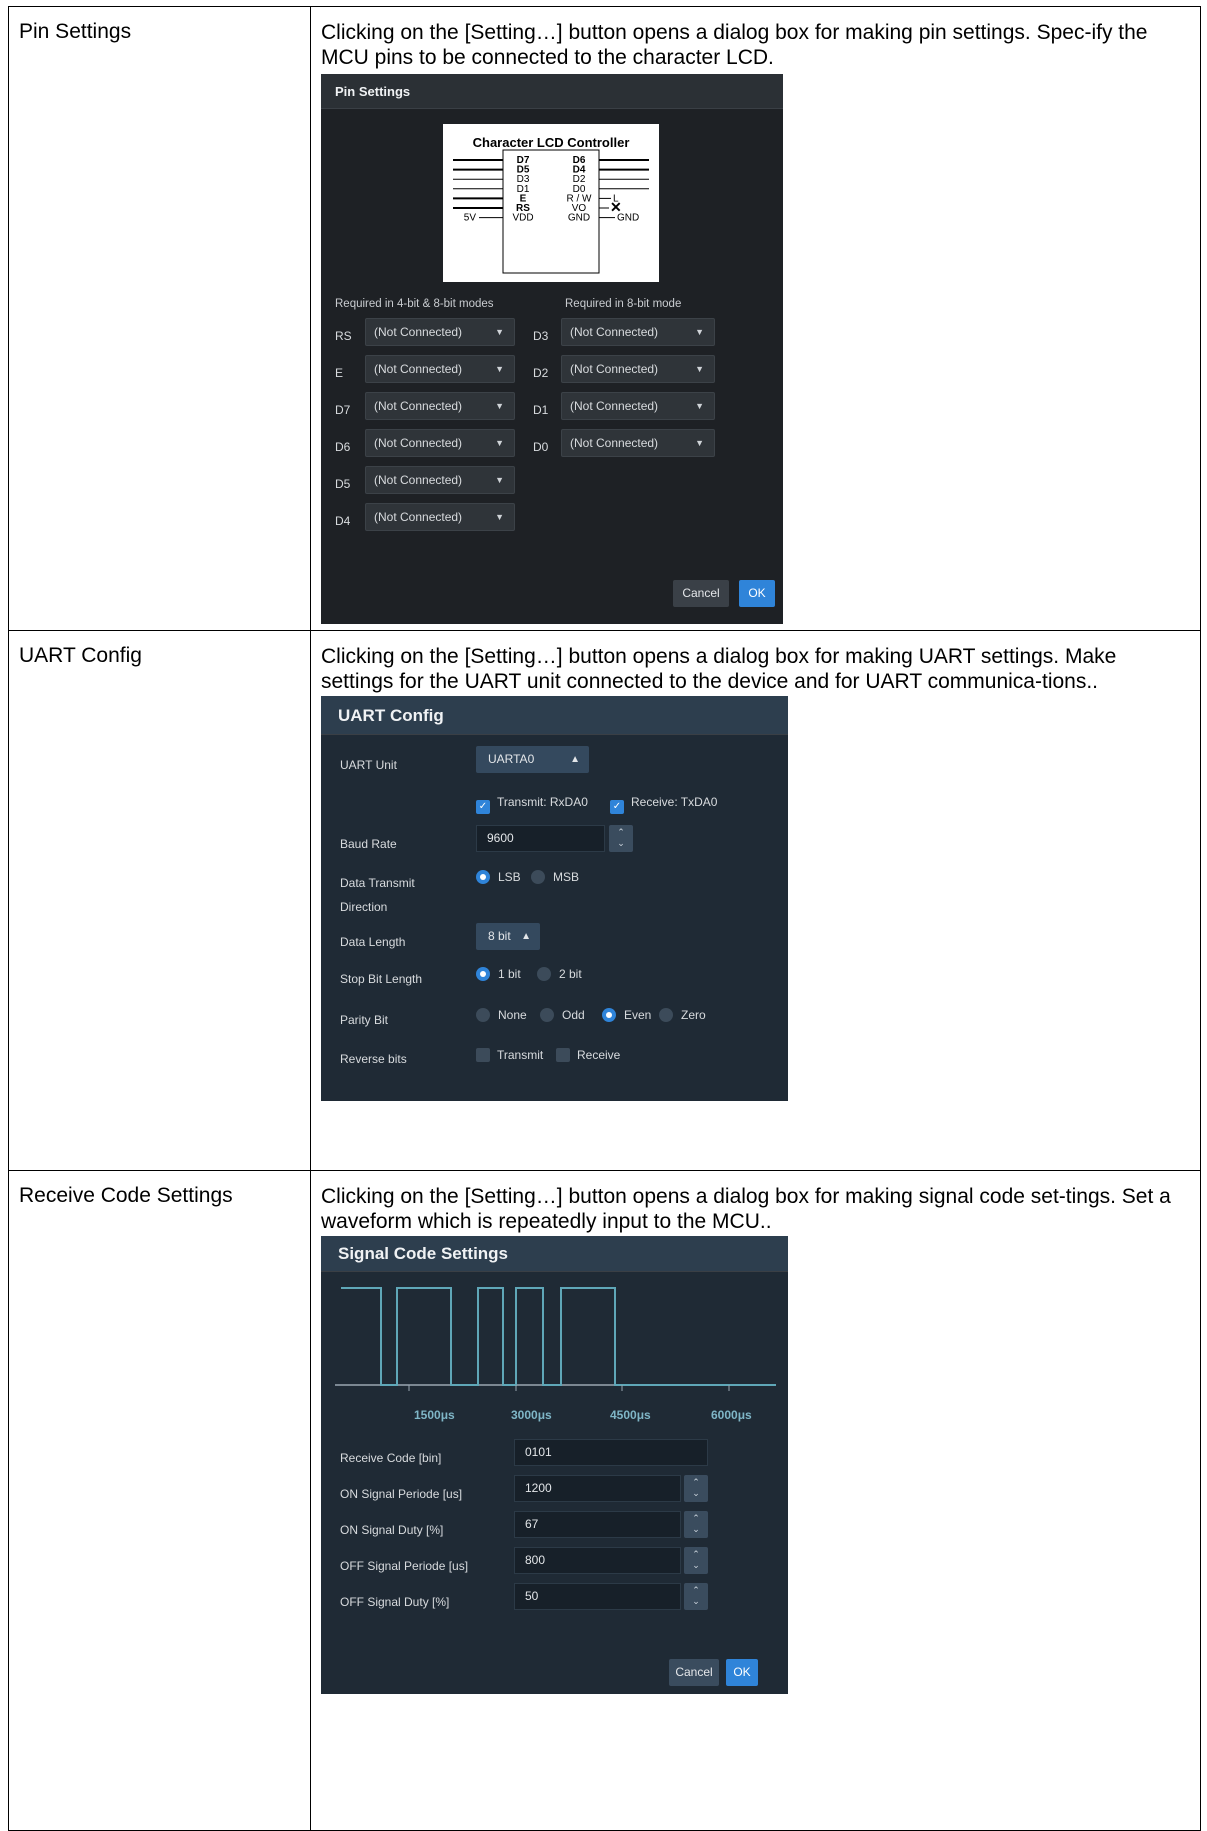 The image size is (1207, 1831). I want to click on parity-zero-radio: Zero, so click(682, 1015).